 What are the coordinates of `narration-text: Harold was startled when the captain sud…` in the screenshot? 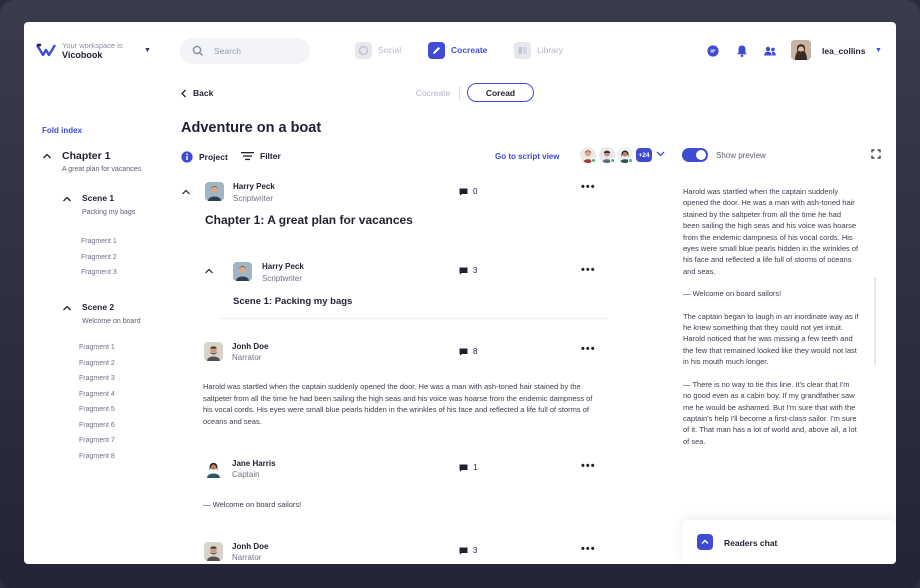 It's located at (398, 404).